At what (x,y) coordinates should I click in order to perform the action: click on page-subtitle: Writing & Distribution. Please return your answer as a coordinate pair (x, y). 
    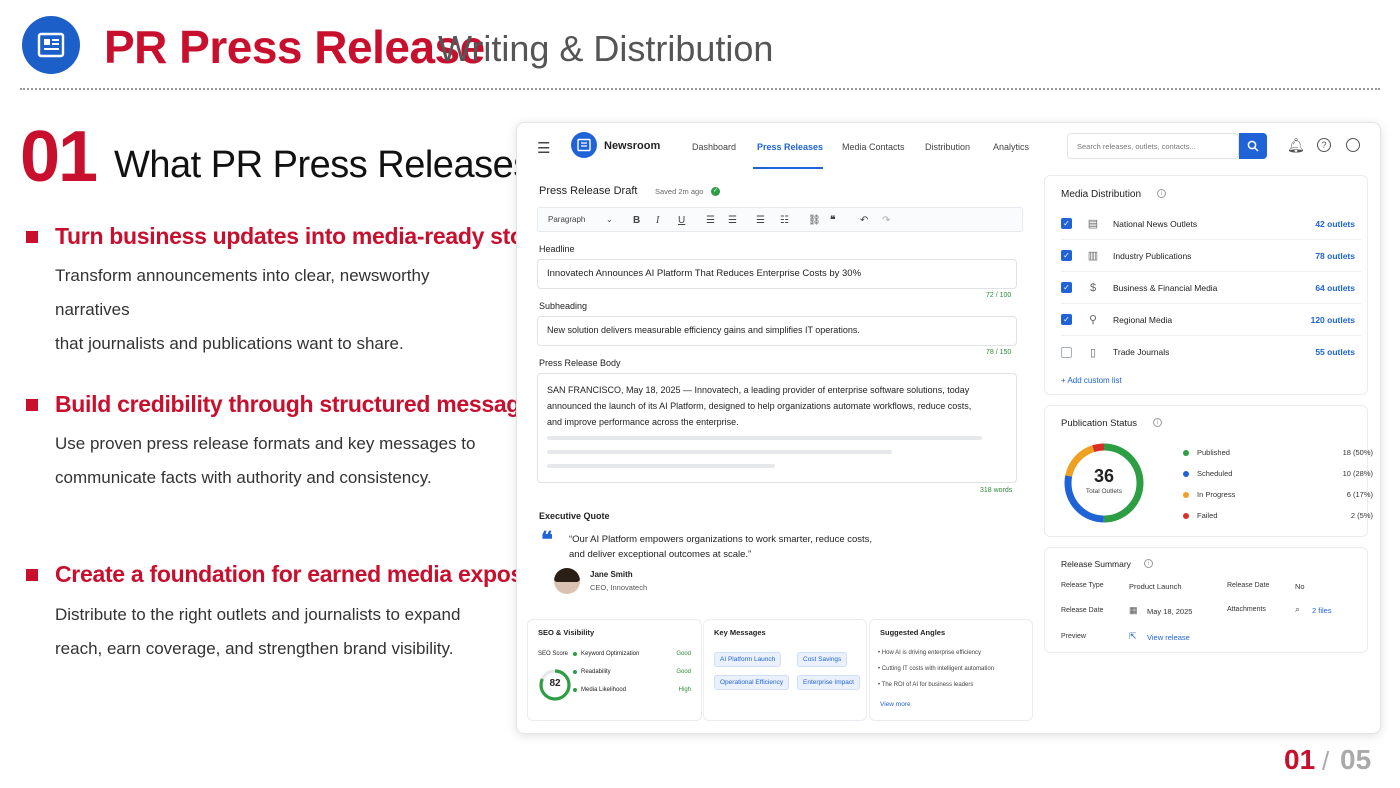
    Looking at the image, I should click on (606, 48).